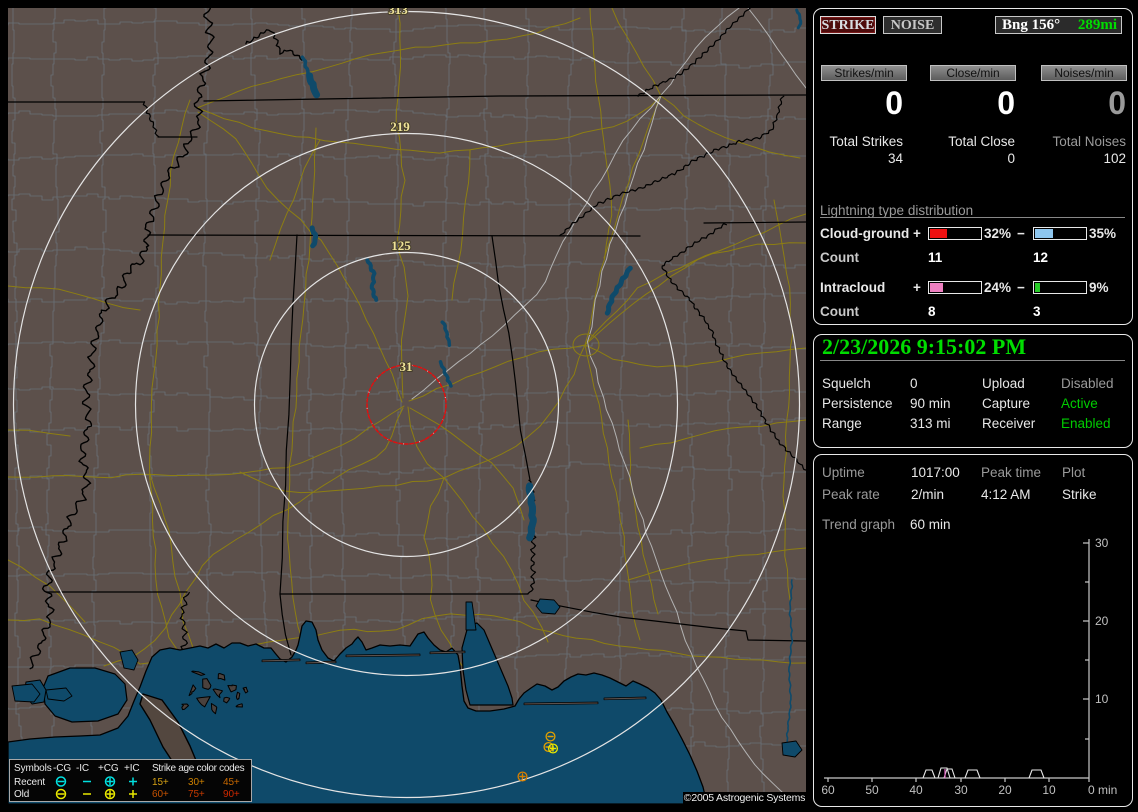 This screenshot has width=1138, height=812. Describe the element at coordinates (398, 9) in the screenshot. I see `svg-text: 313` at that location.